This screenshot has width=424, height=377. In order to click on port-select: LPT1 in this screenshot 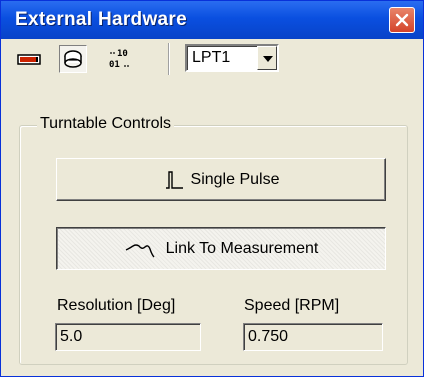, I will do `click(232, 58)`.